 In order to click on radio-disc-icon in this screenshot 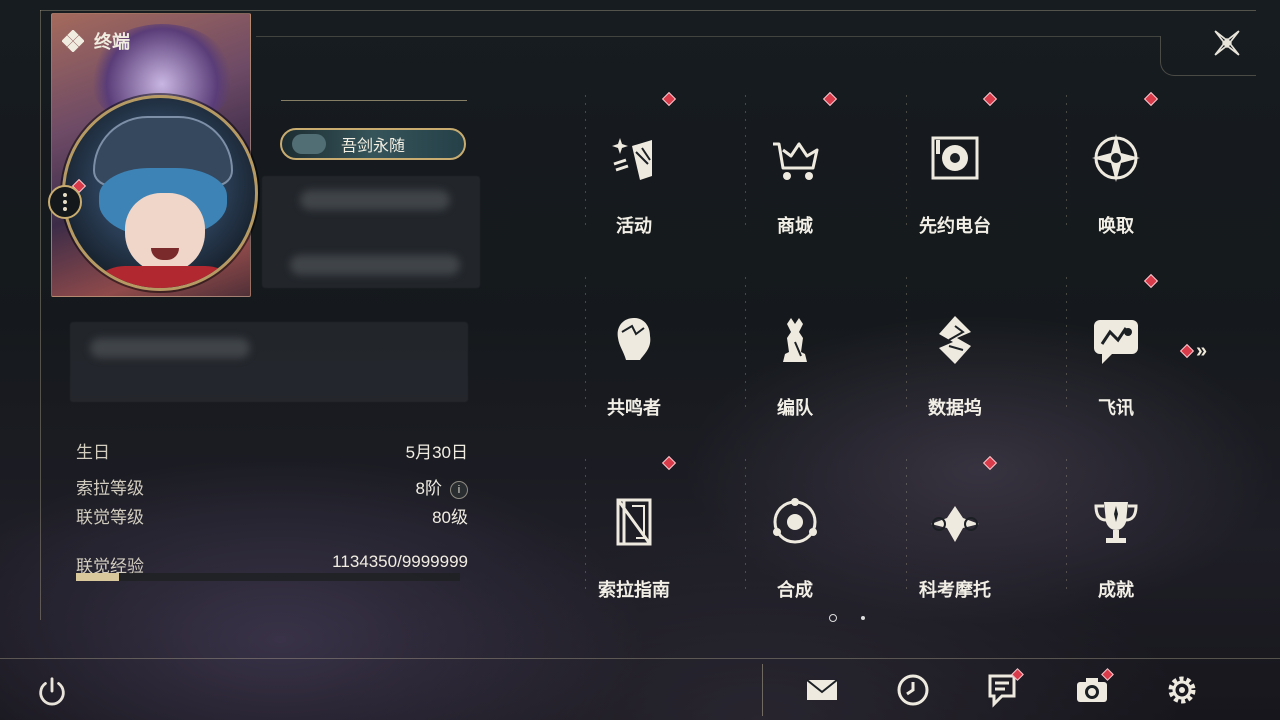, I will do `click(955, 158)`.